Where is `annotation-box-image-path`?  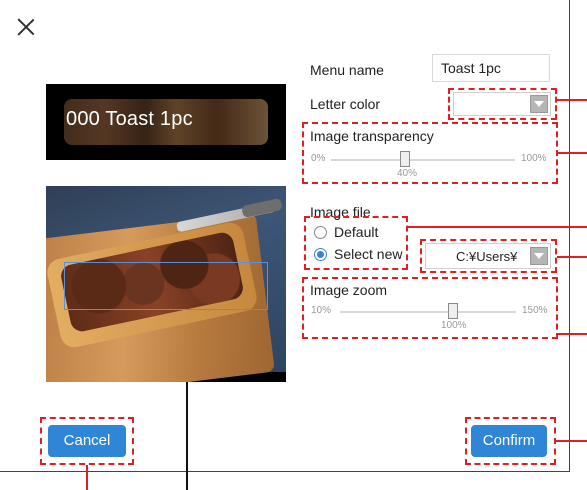 annotation-box-image-path is located at coordinates (488, 256).